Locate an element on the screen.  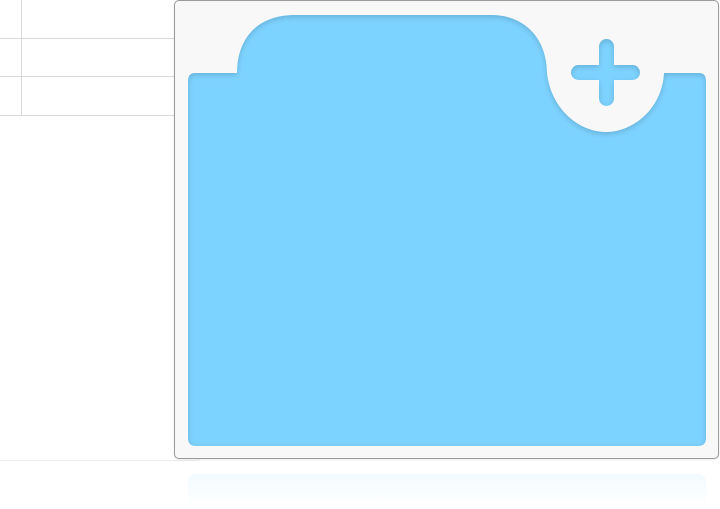
card-reflection is located at coordinates (447, 491).